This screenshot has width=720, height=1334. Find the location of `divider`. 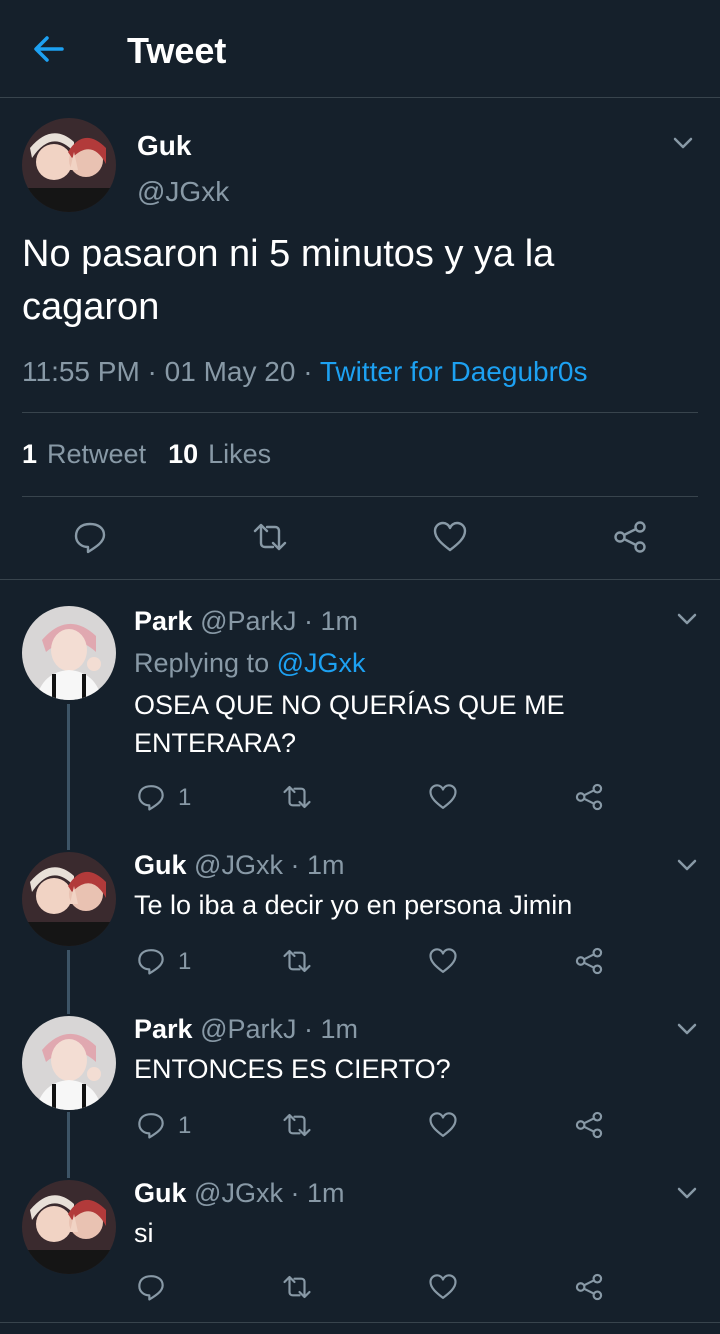

divider is located at coordinates (360, 1322).